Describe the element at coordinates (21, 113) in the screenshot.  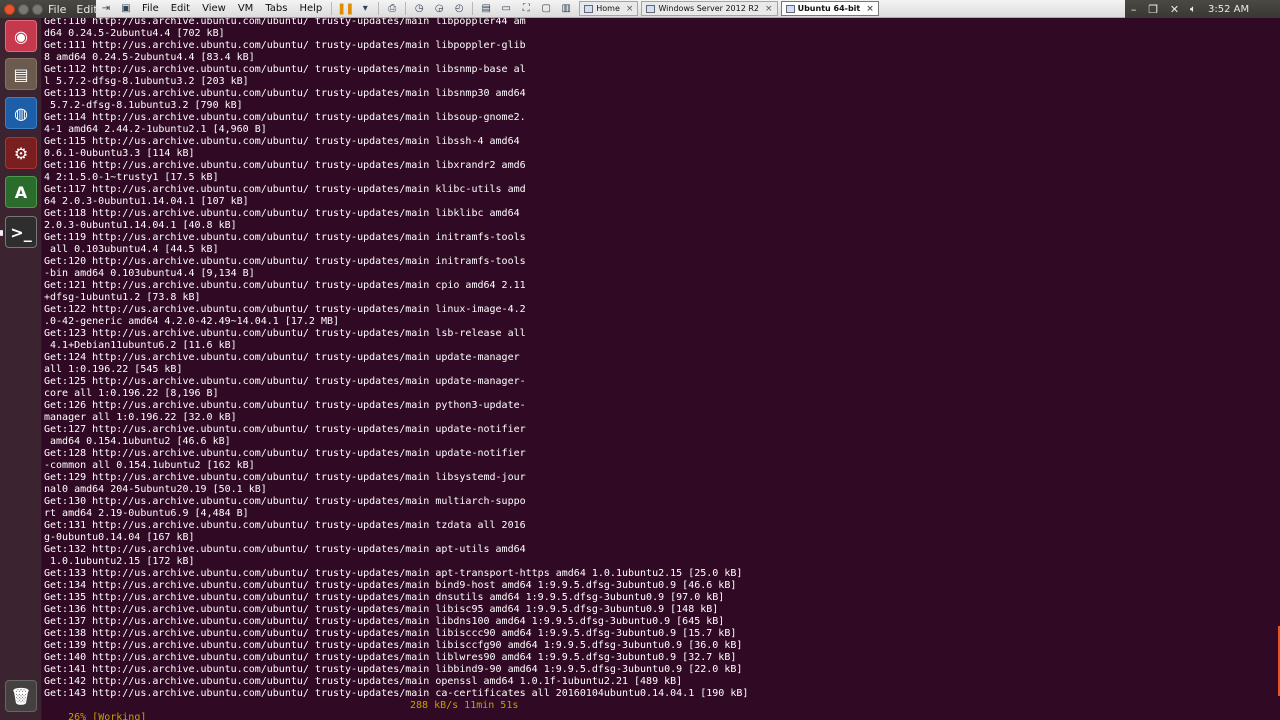
I see `firefox-icon: ◍` at that location.